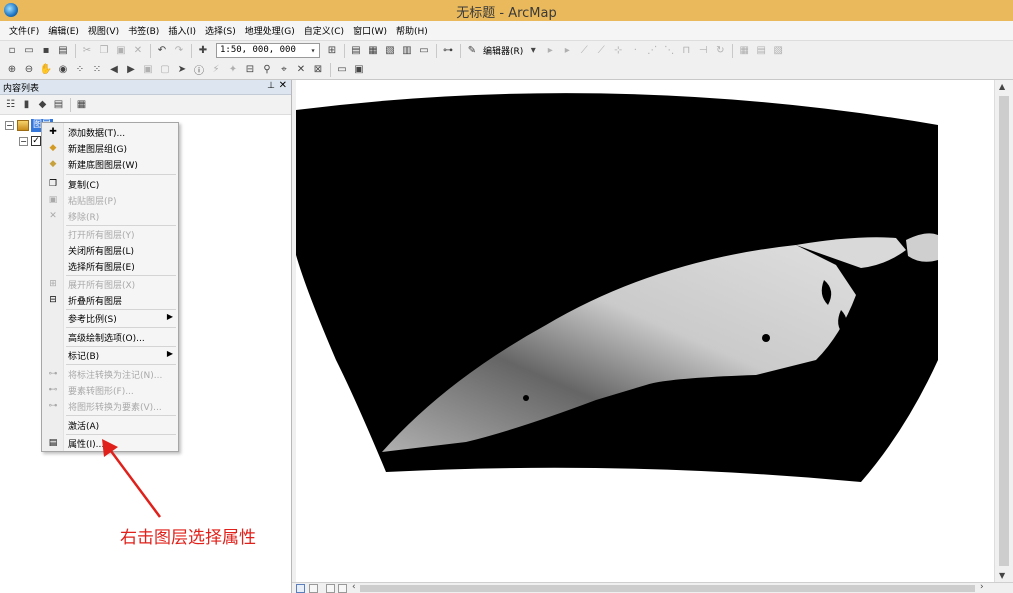 The height and width of the screenshot is (593, 1013). I want to click on save-icon: ▪, so click(46, 51).